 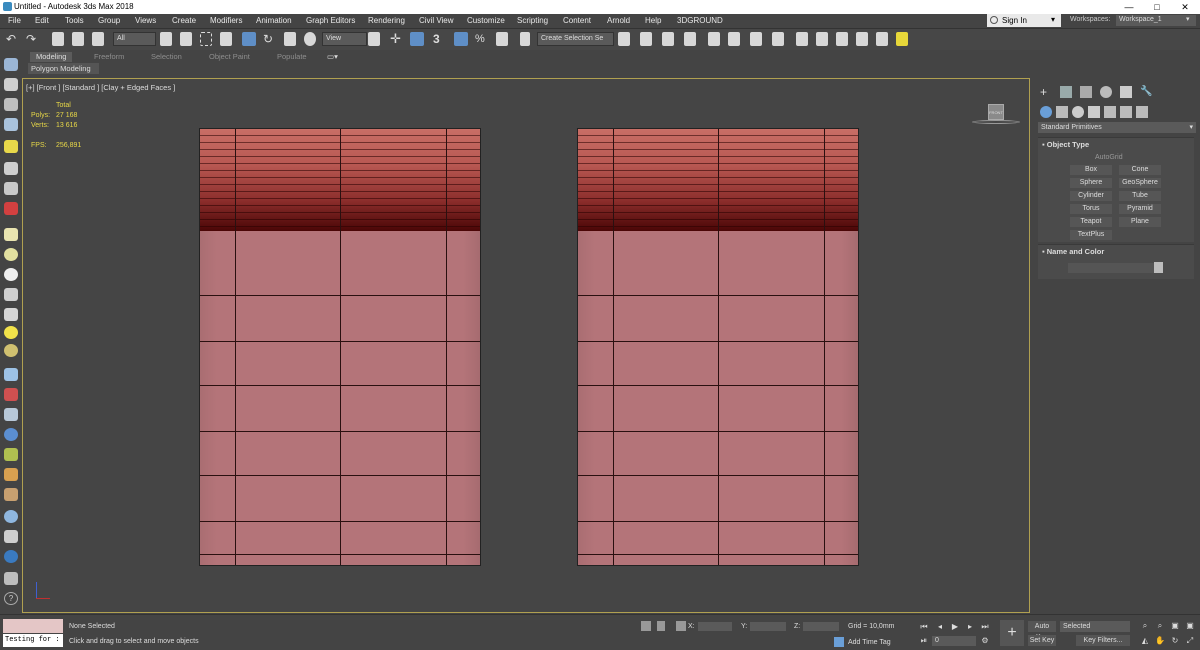 I want to click on rendered-frame-icon, so click(x=822, y=39).